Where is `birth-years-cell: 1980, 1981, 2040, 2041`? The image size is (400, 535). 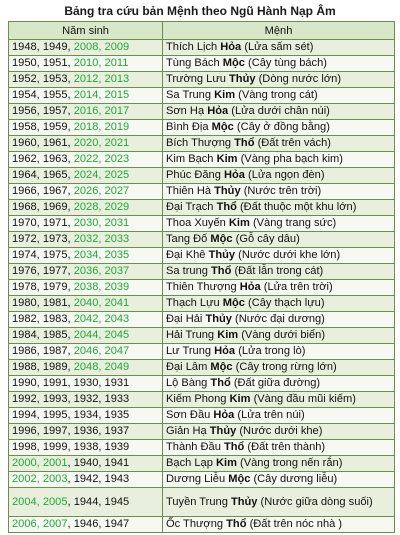 birth-years-cell: 1980, 1981, 2040, 2041 is located at coordinates (85, 303).